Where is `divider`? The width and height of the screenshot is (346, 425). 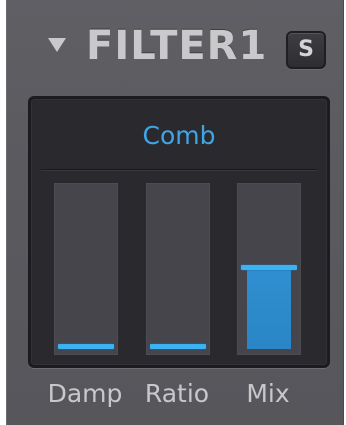
divider is located at coordinates (179, 169).